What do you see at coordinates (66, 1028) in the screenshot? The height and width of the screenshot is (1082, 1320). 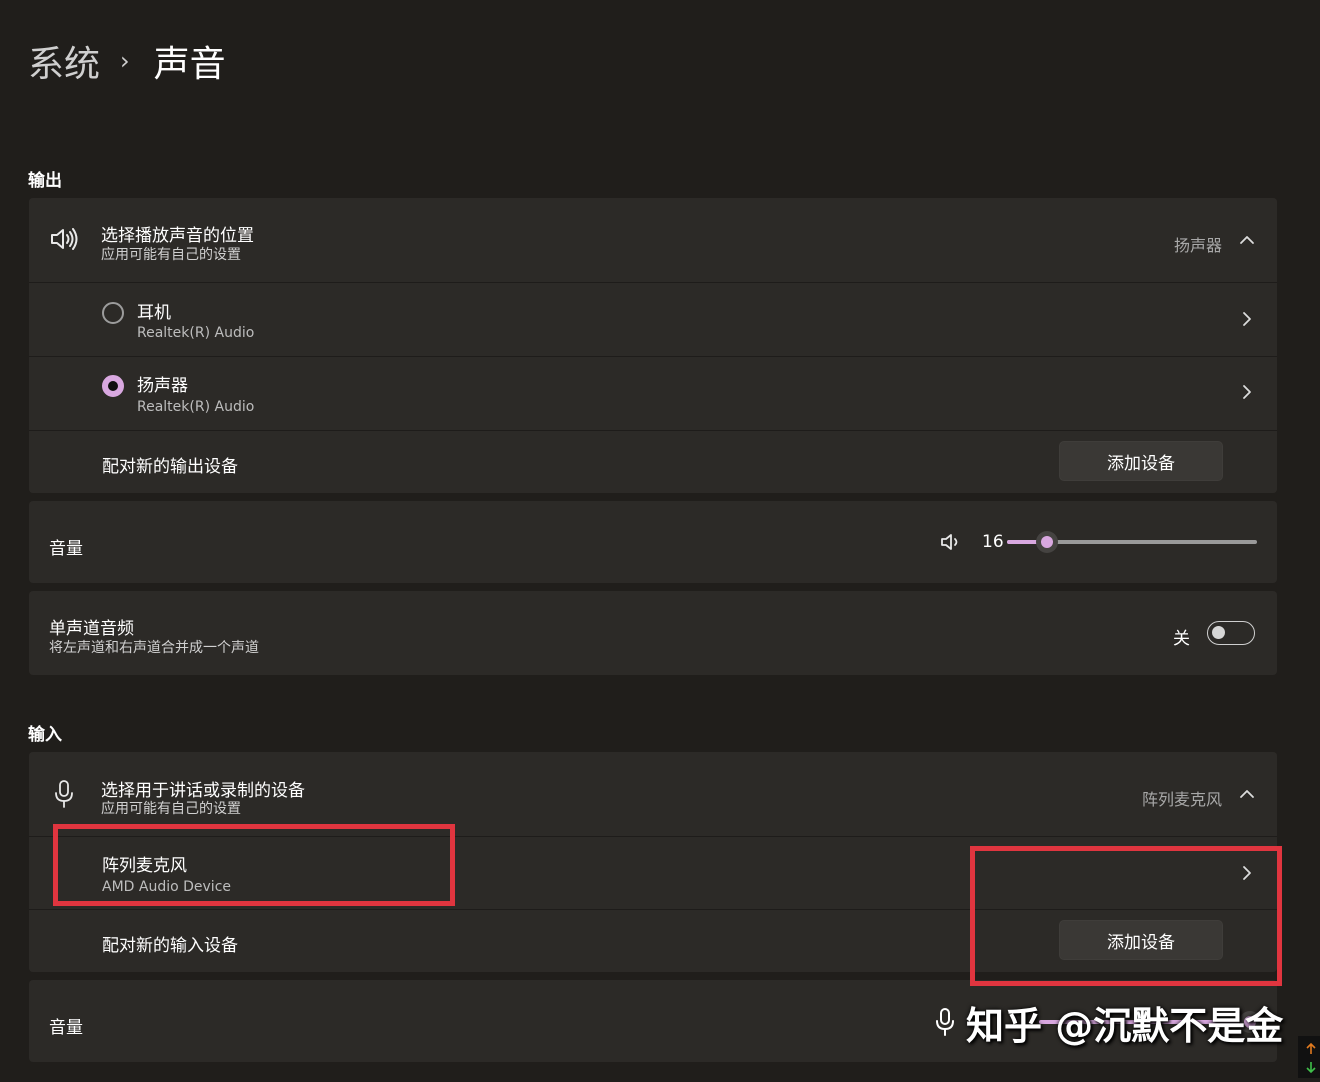 I see `input-volume-label: 音量` at bounding box center [66, 1028].